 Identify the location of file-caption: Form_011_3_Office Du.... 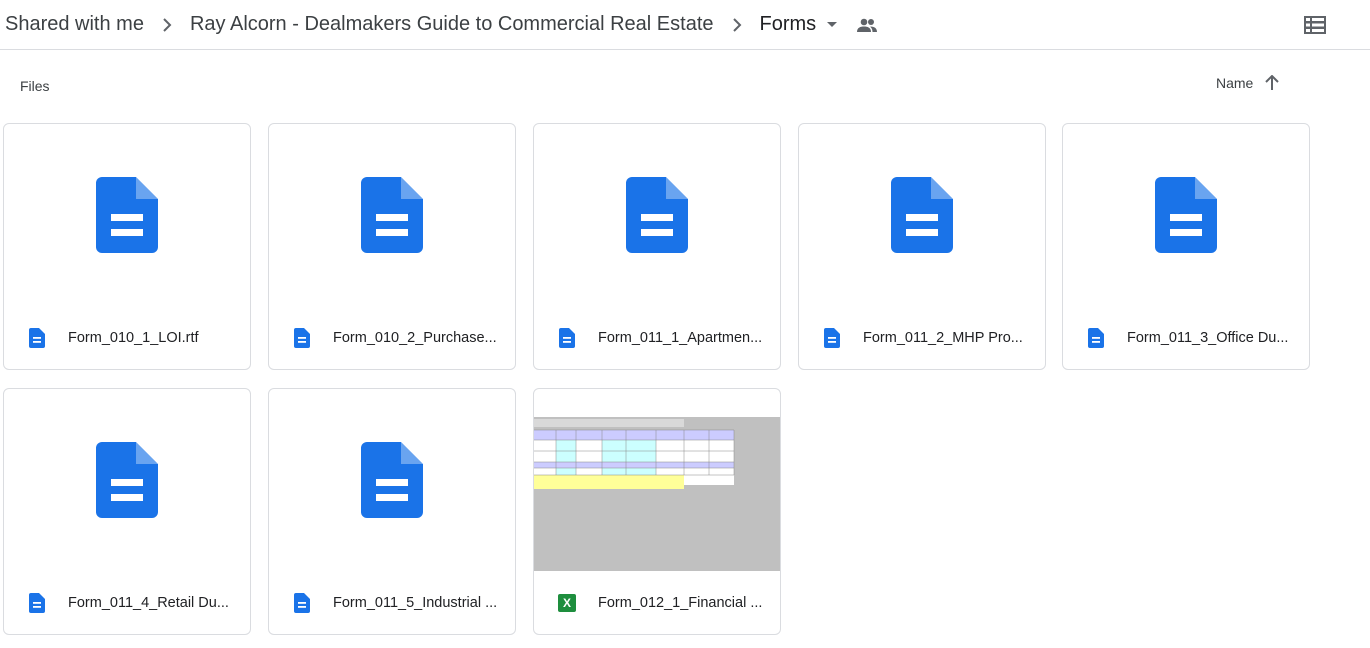
(1186, 338).